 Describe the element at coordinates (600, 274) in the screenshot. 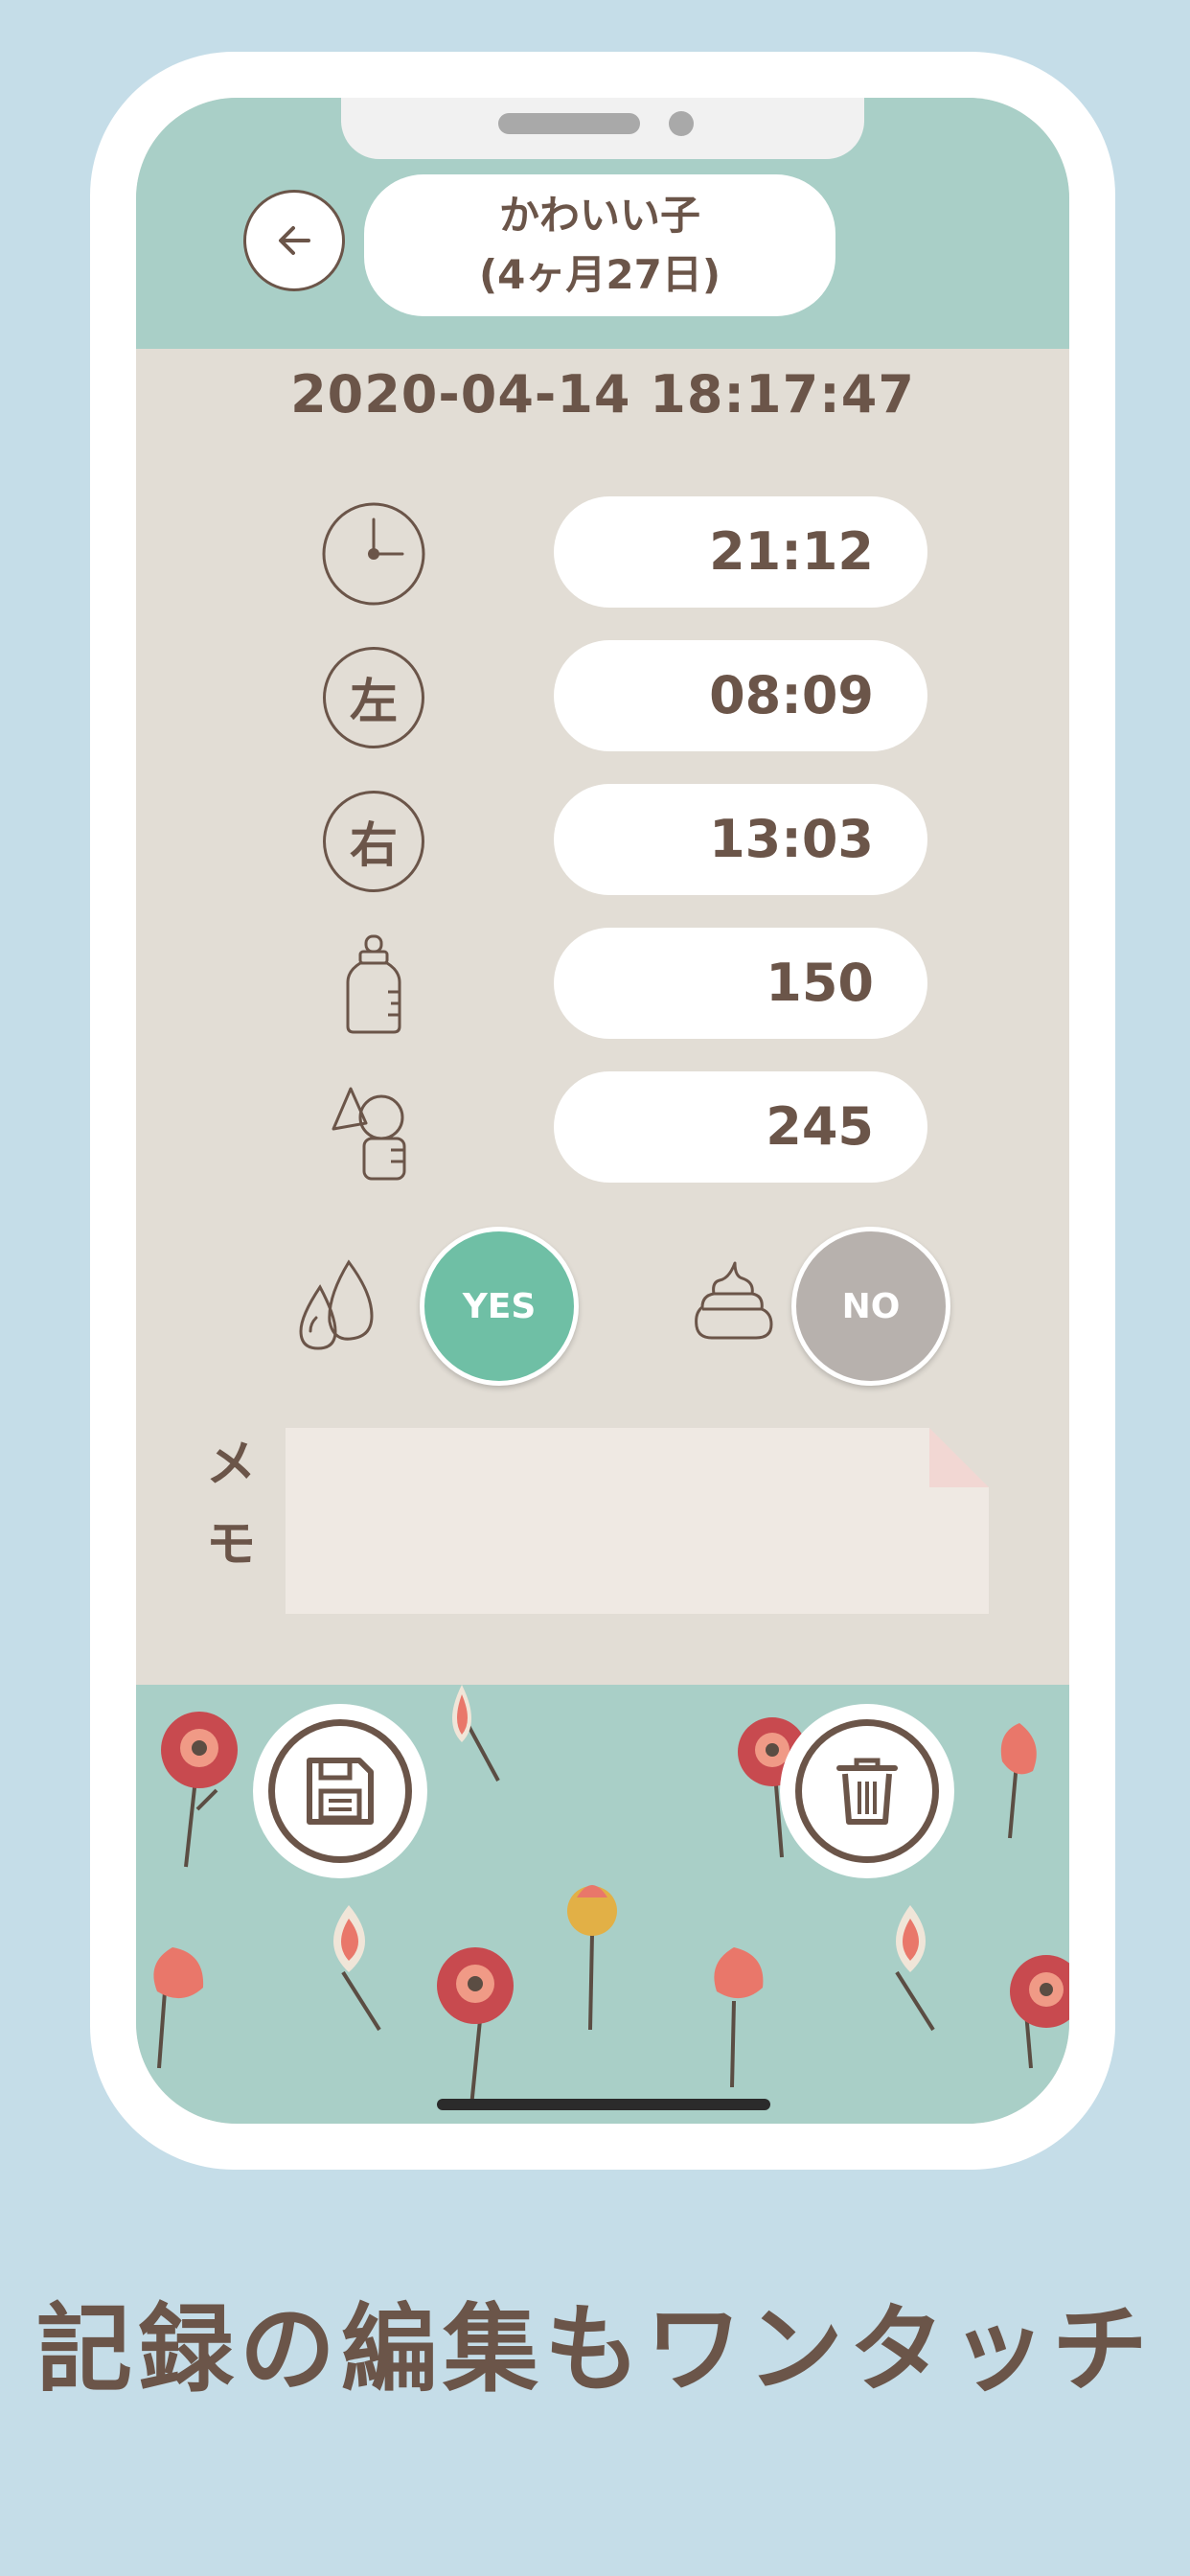

I see `child-age: (4ヶ月27日)` at that location.